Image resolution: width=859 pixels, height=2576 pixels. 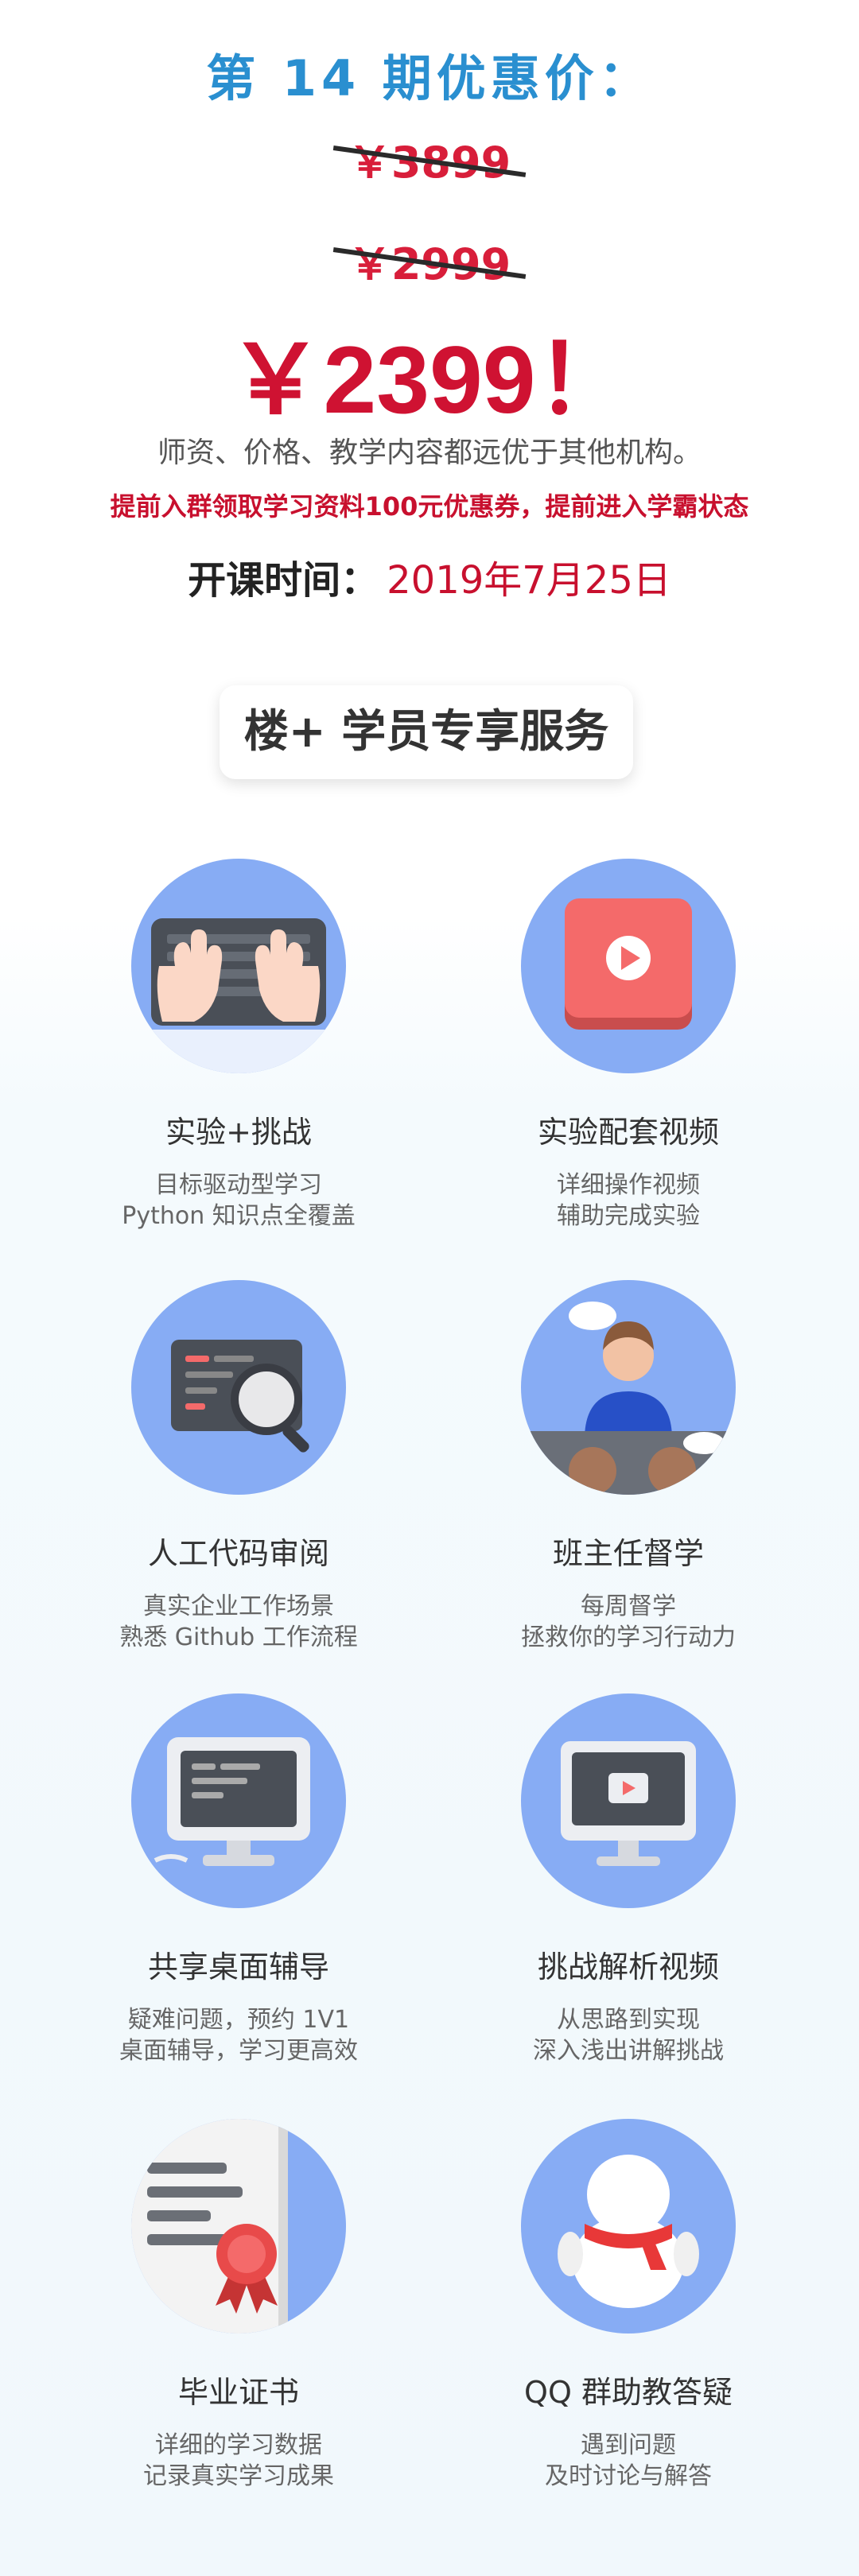 I want to click on service-desc-line2: Python 知识点全覆盖, so click(x=239, y=1216).